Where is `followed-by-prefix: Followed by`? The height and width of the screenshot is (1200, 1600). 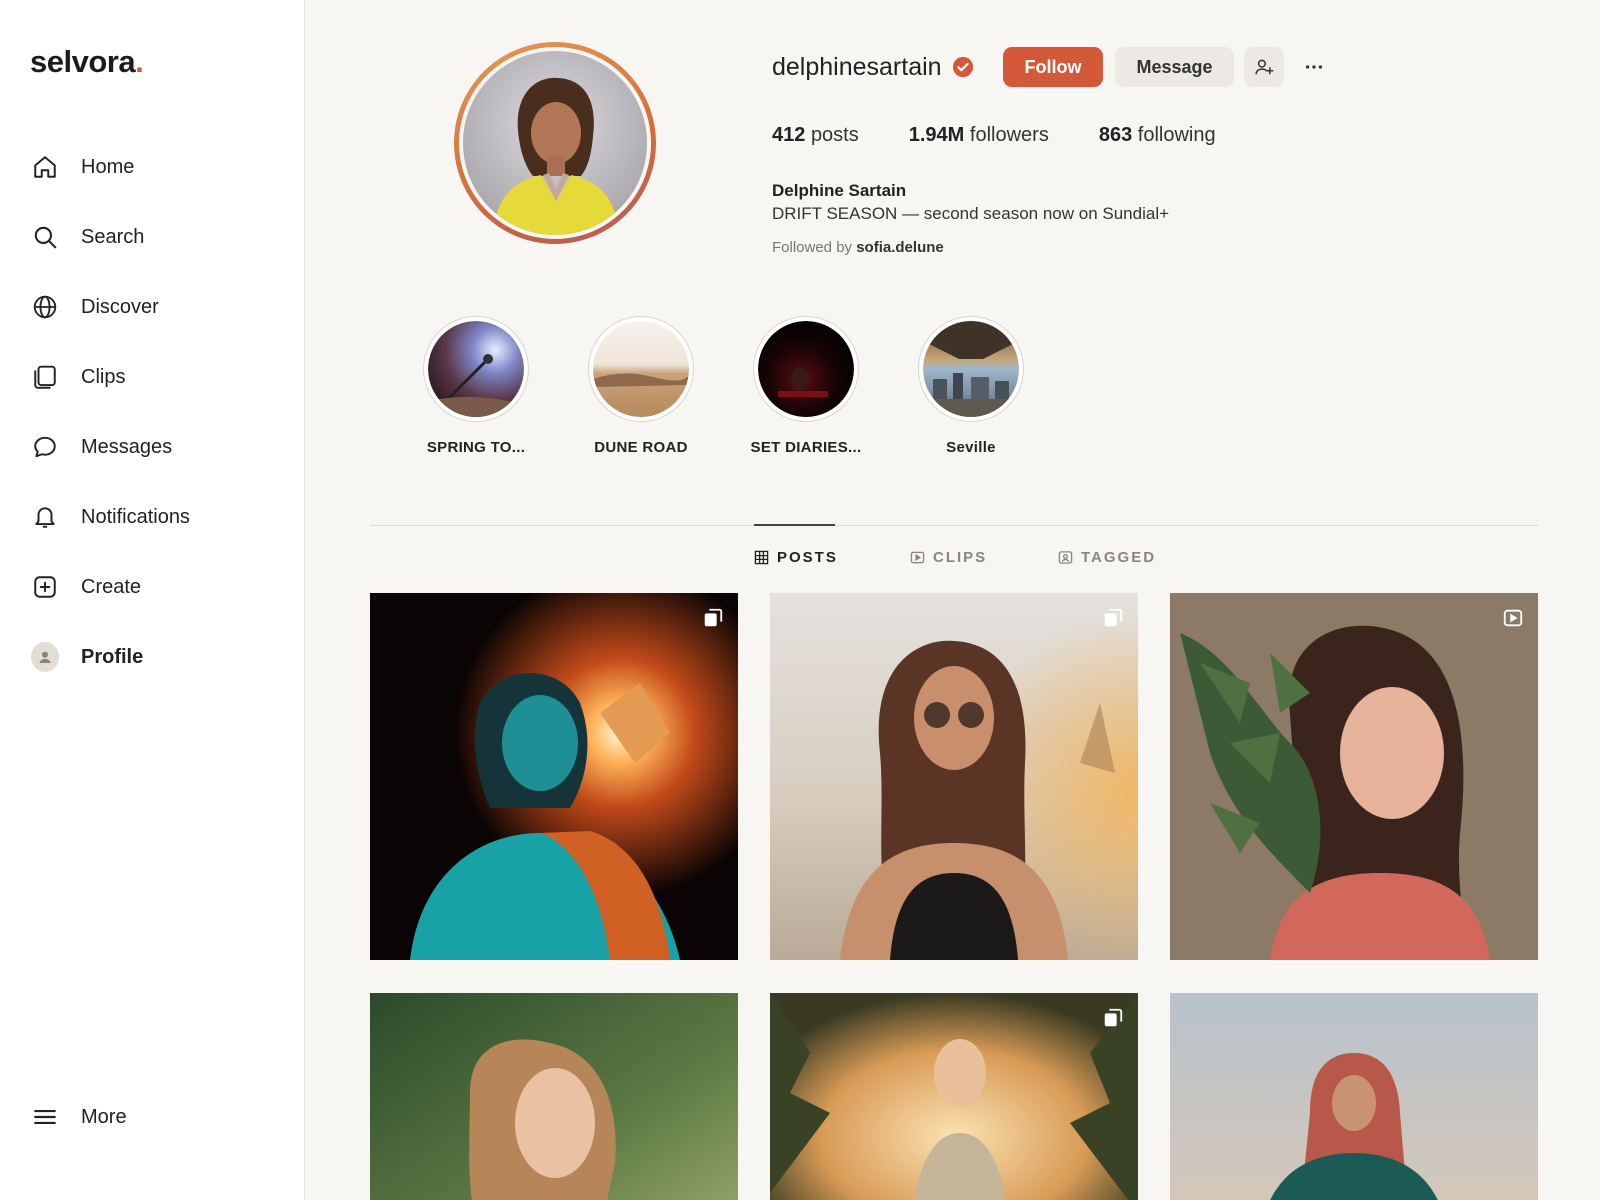
followed-by-prefix: Followed by is located at coordinates (812, 247).